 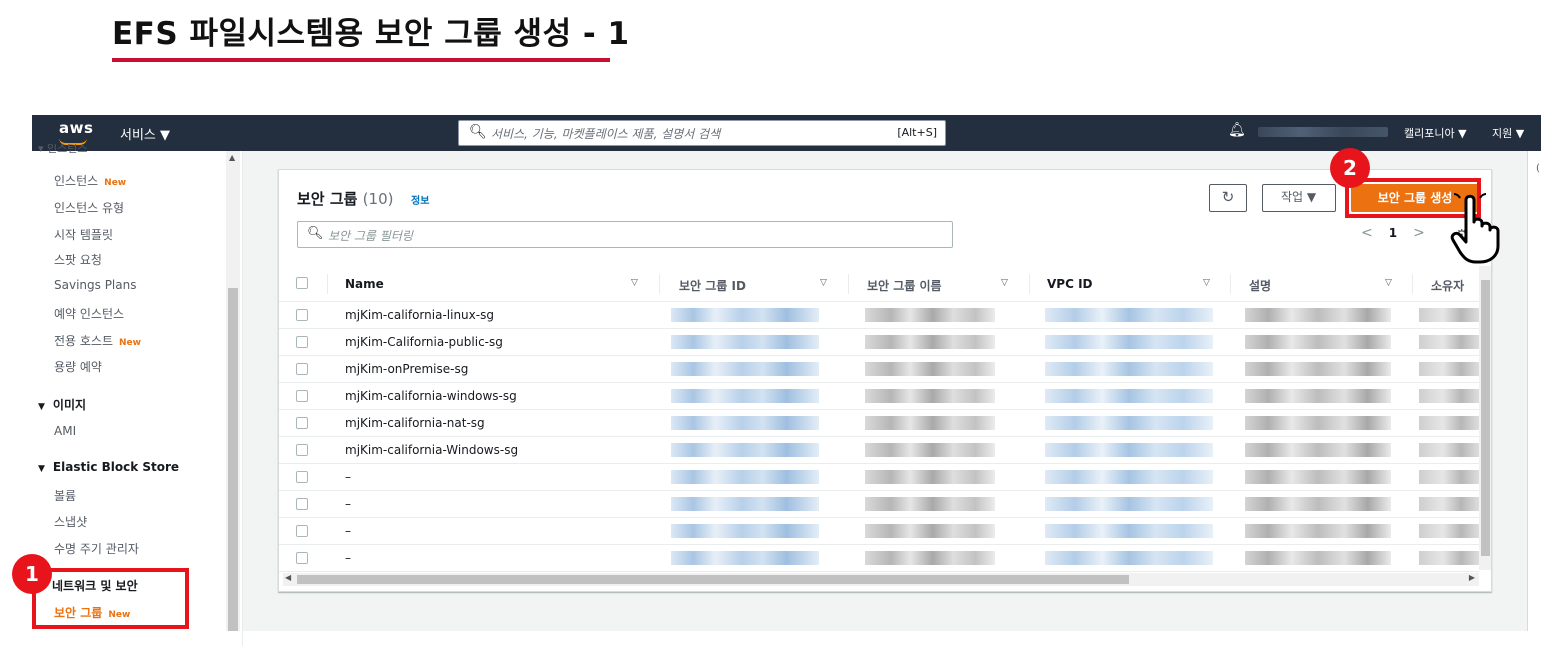 What do you see at coordinates (62, 404) in the screenshot?
I see `sidebar-group-images: ▼ 이미지` at bounding box center [62, 404].